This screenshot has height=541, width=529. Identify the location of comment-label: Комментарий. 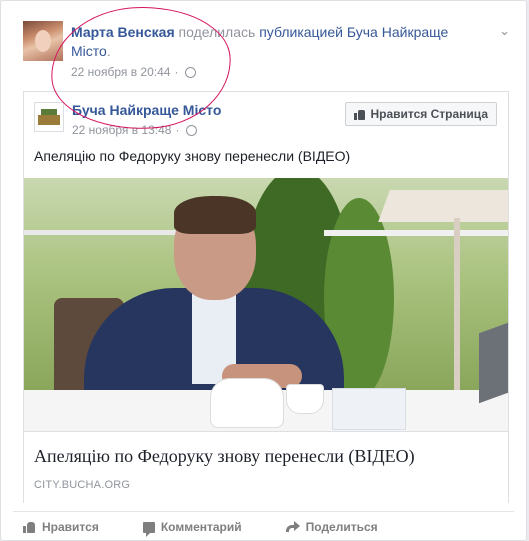
(201, 527).